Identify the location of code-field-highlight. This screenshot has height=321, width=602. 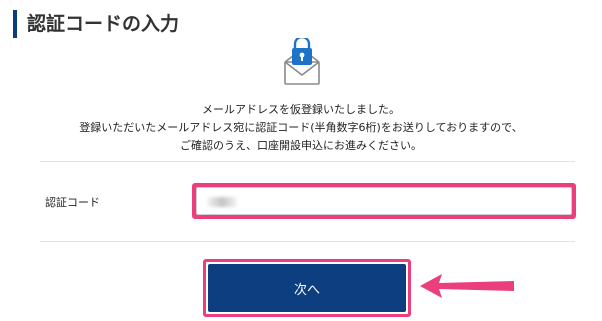
(384, 201).